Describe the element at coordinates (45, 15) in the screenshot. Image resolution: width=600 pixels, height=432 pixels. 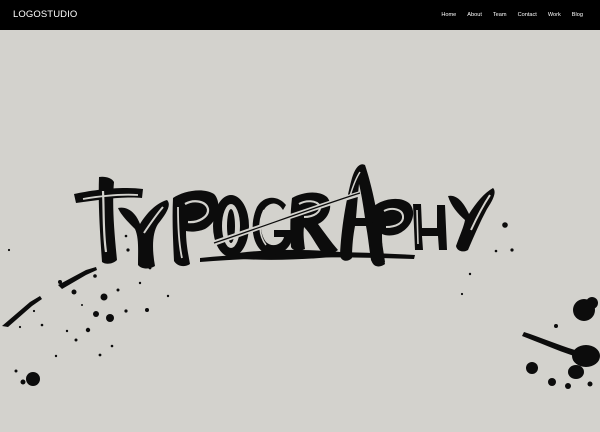
I see `site-logo: LOGOSTUDIO` at that location.